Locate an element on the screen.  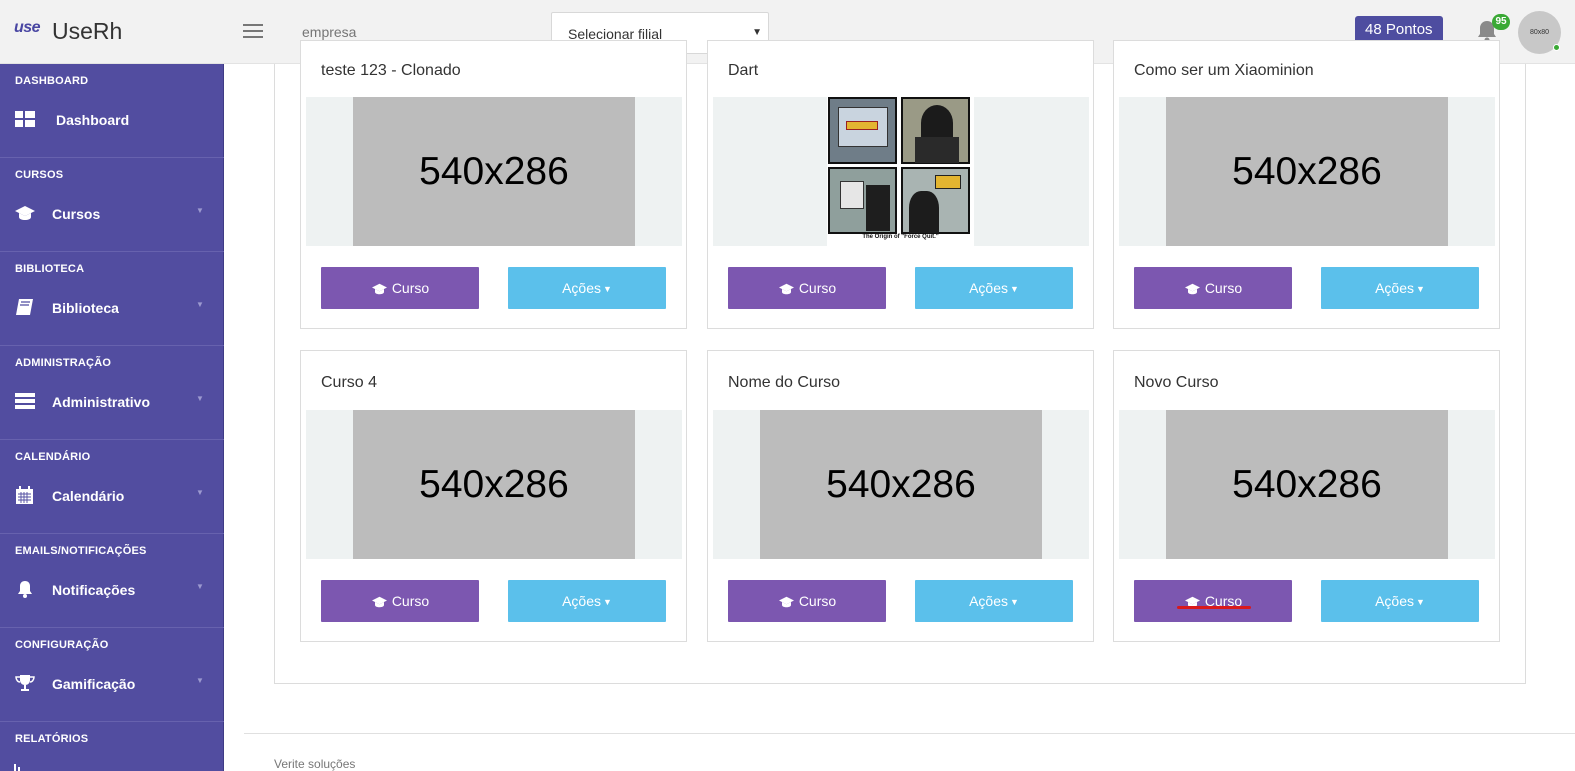
course-title: Como ser um Xiaominion is located at coordinates (1224, 71).